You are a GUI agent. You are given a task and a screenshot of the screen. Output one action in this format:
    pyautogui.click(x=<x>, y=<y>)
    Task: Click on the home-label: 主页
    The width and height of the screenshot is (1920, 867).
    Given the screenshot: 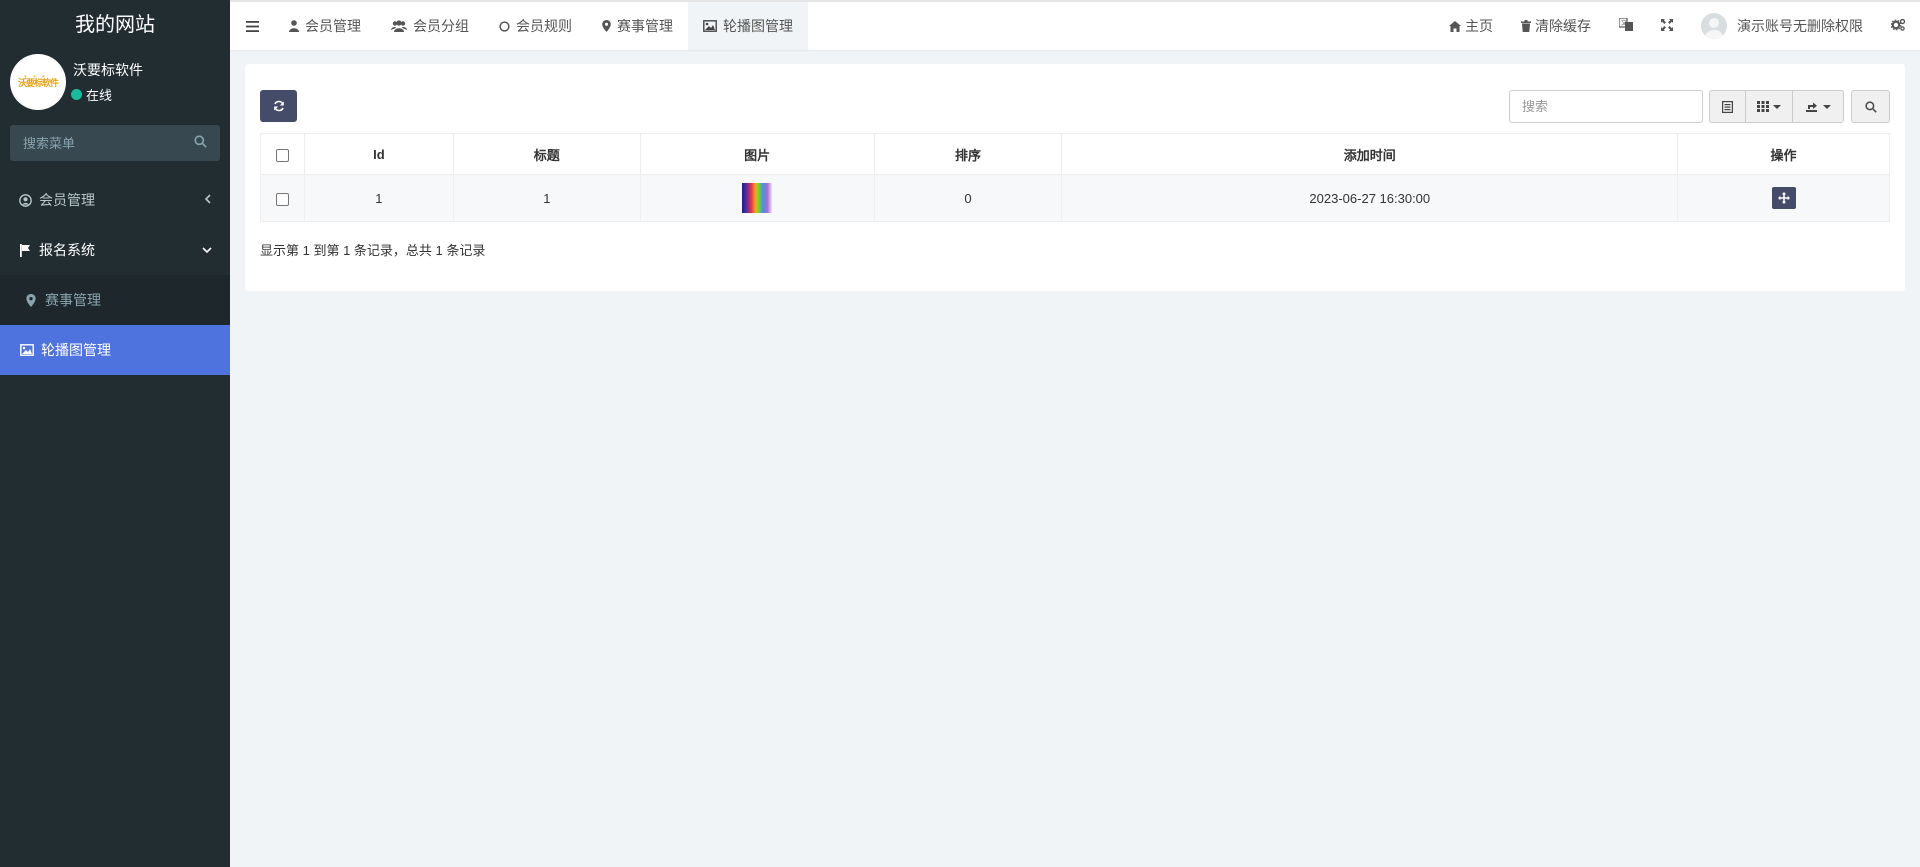 What is the action you would take?
    pyautogui.click(x=1479, y=26)
    